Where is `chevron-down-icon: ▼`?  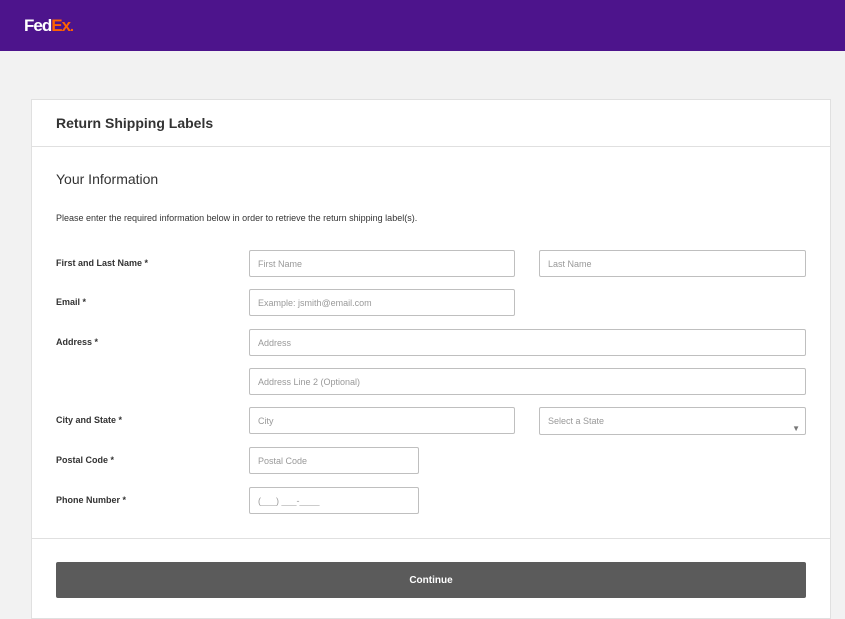
chevron-down-icon: ▼ is located at coordinates (796, 428).